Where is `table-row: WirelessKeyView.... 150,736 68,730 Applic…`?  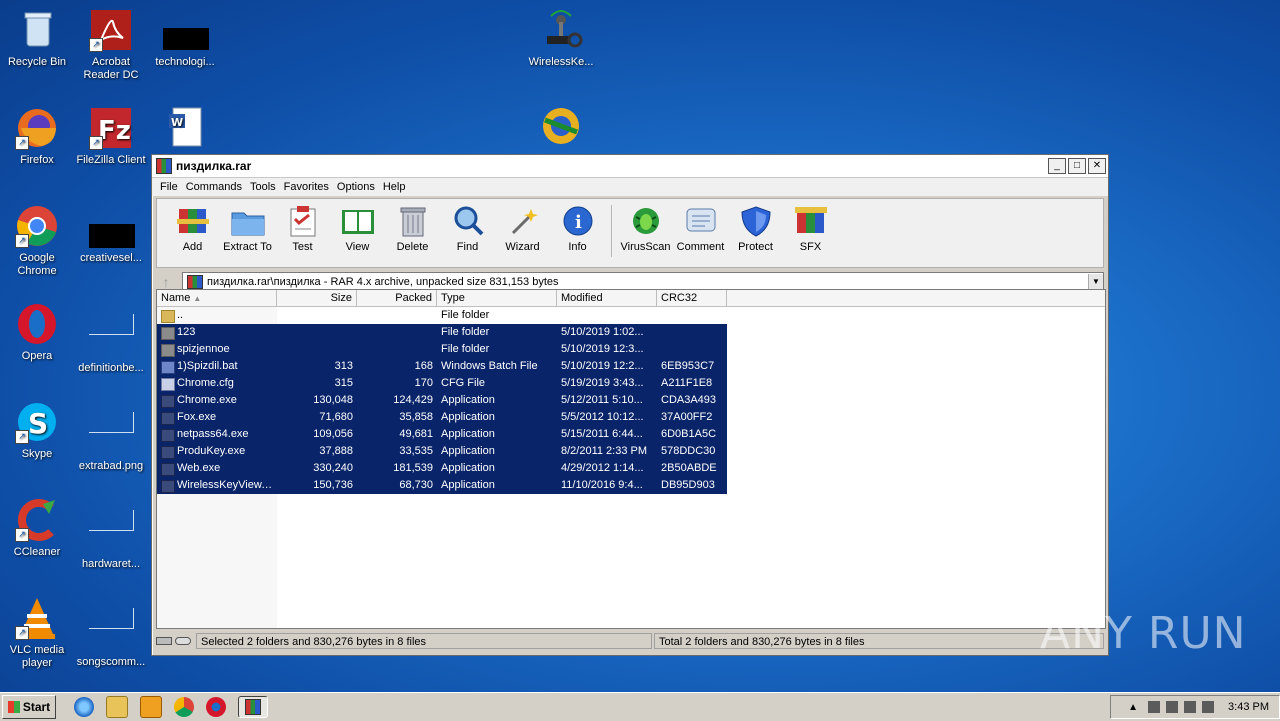 table-row: WirelessKeyView.... 150,736 68,730 Applic… is located at coordinates (631, 485).